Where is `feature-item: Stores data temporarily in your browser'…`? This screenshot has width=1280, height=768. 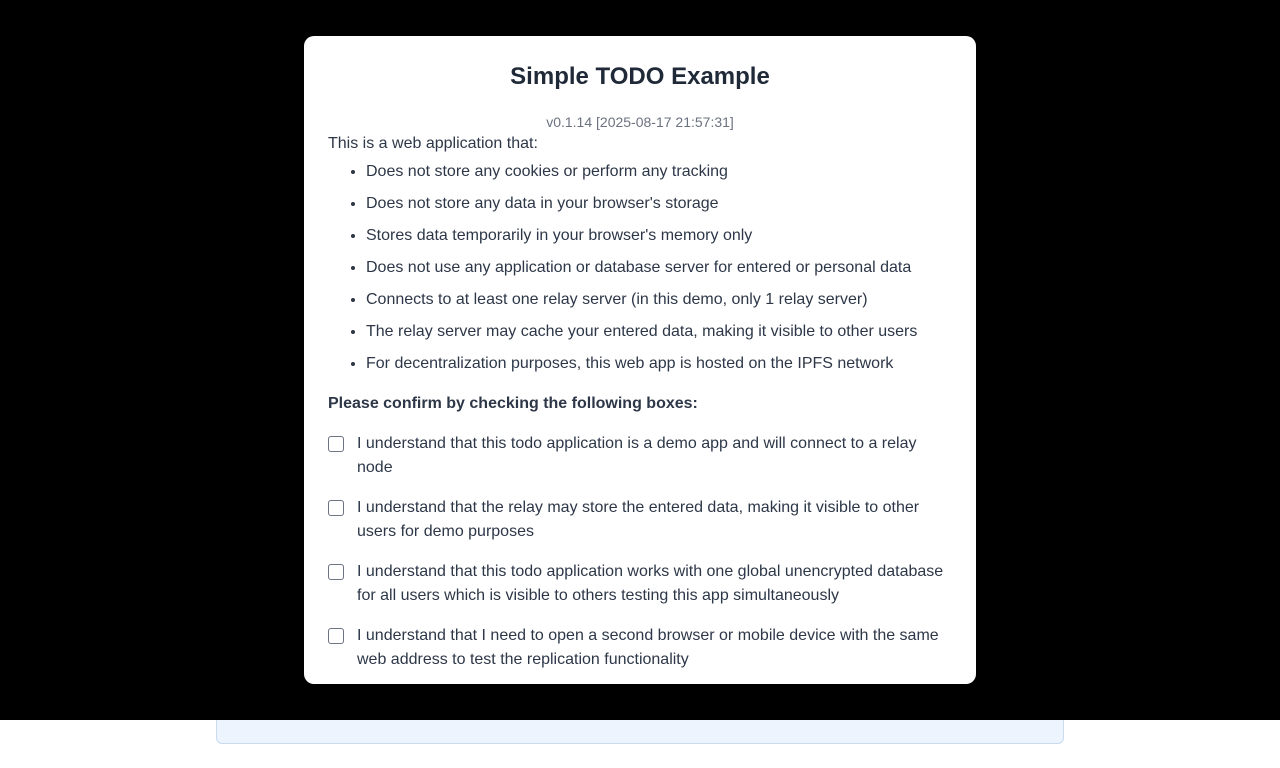 feature-item: Stores data temporarily in your browser'… is located at coordinates (659, 236).